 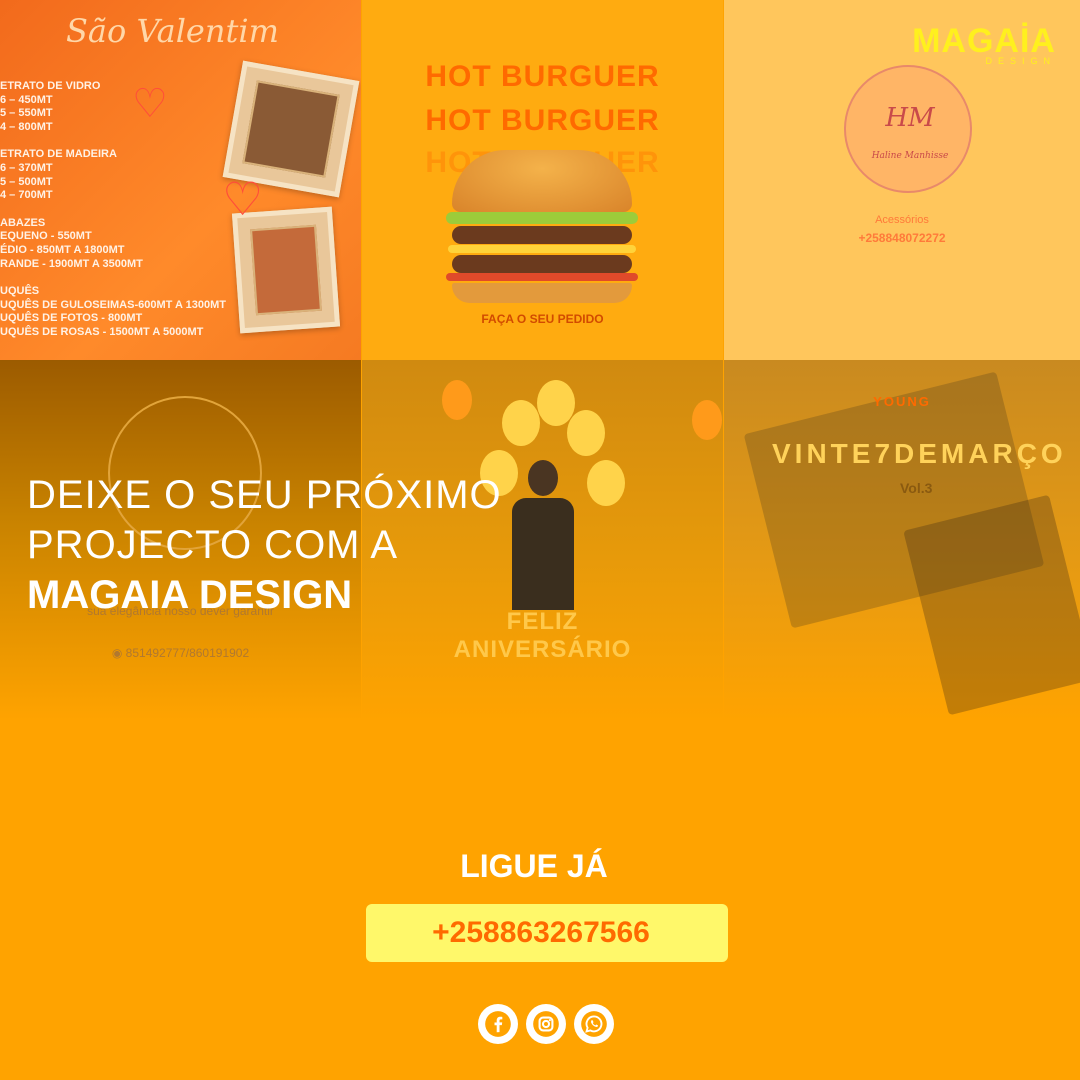 I want to click on gift-basket-photo, so click(x=286, y=270).